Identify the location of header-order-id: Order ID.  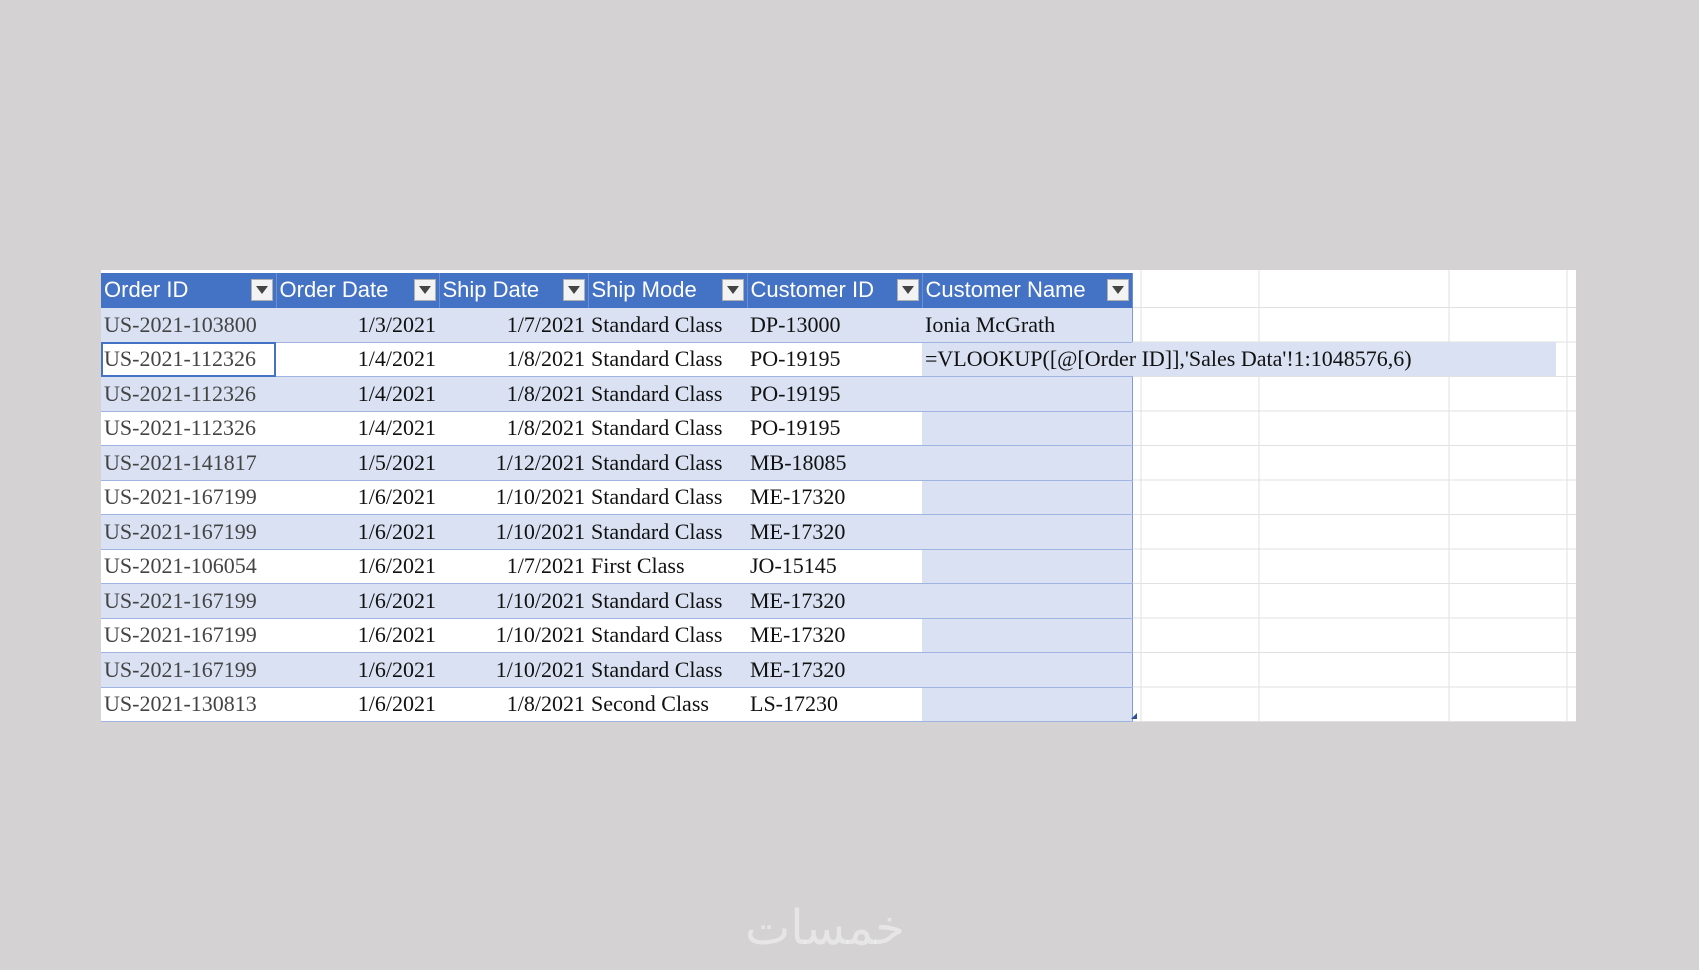
(189, 290).